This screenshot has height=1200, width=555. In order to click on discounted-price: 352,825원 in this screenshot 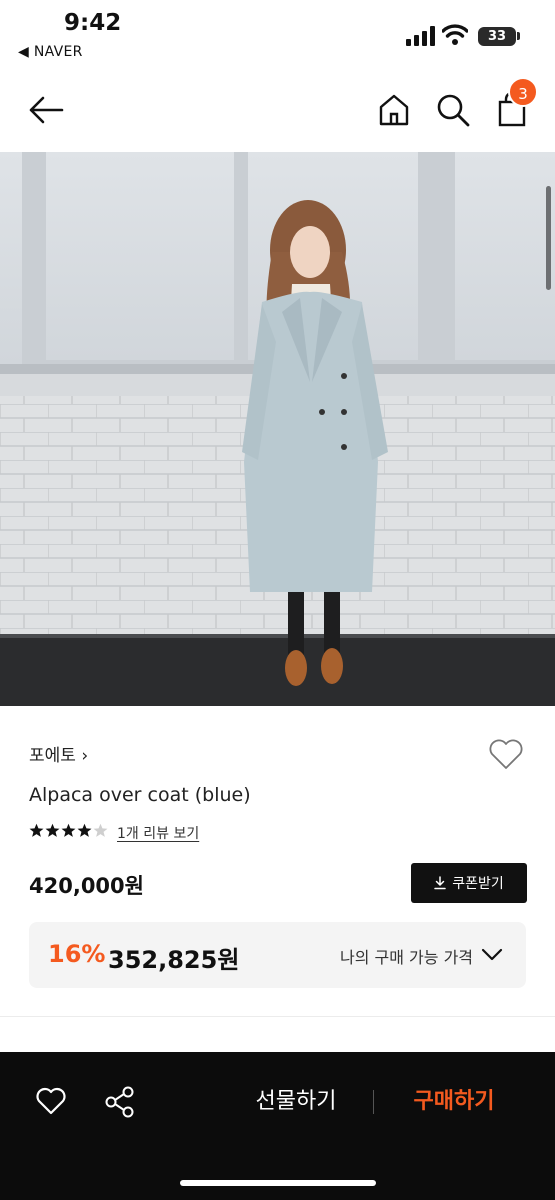, I will do `click(174, 960)`.